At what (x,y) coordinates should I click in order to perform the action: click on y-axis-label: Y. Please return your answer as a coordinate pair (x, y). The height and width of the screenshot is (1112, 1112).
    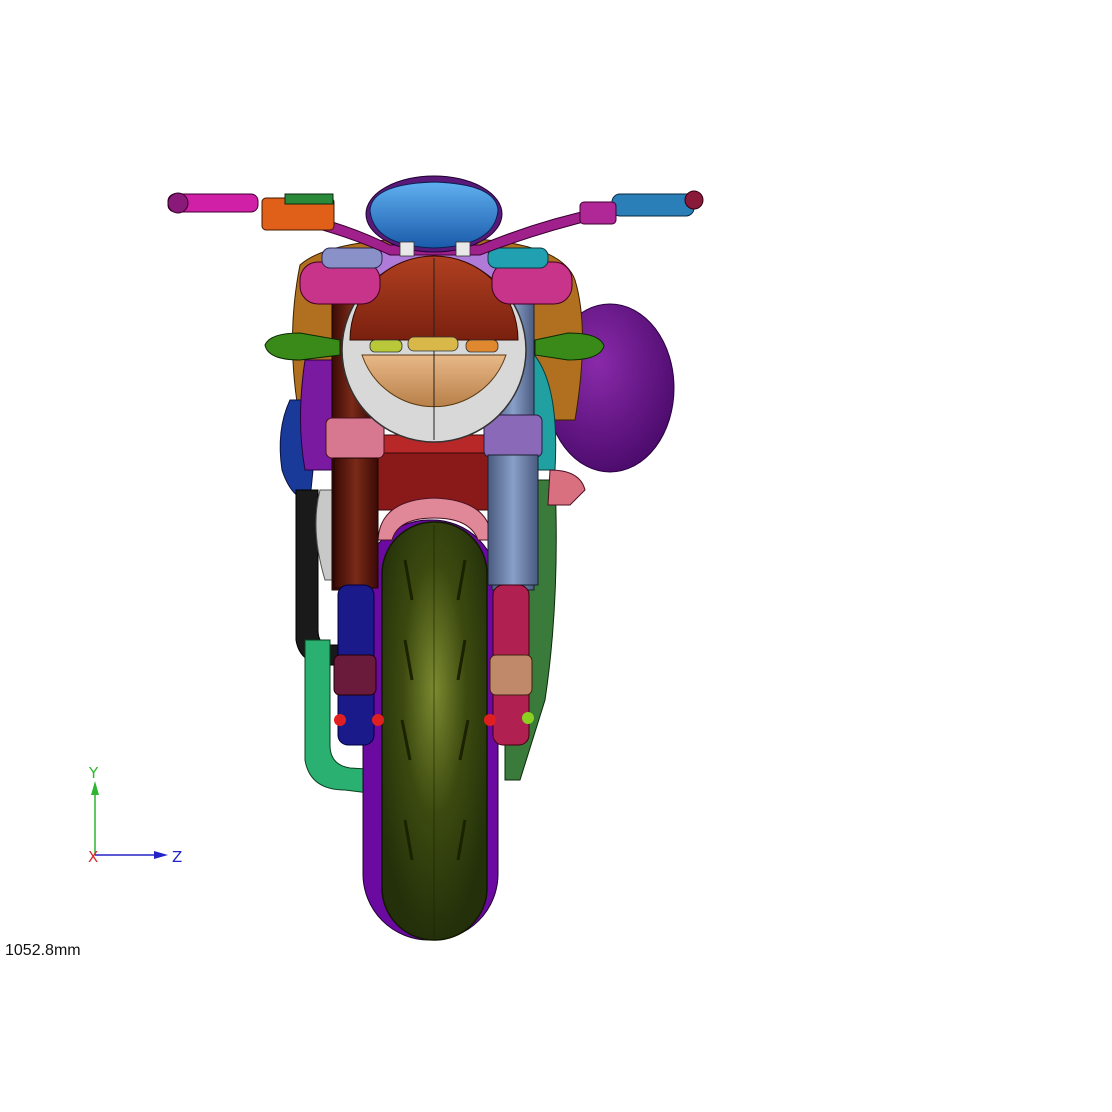
    Looking at the image, I should click on (93, 773).